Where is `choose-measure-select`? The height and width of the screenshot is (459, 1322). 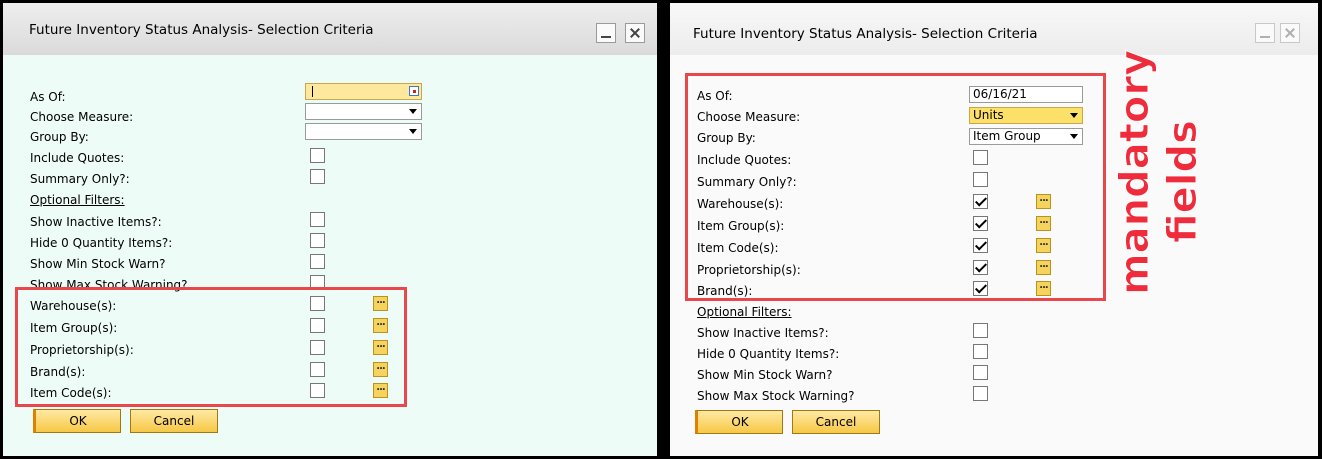 choose-measure-select is located at coordinates (363, 111).